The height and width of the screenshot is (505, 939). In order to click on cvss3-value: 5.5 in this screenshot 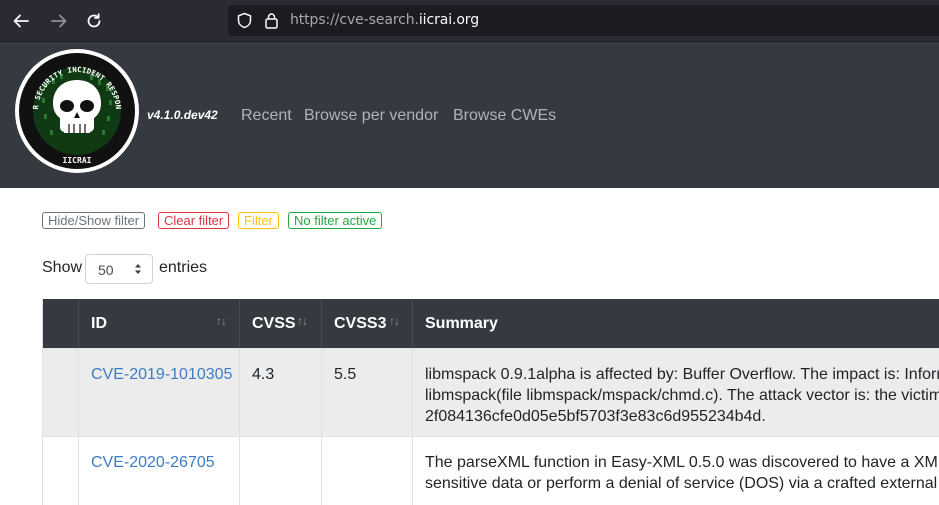, I will do `click(345, 374)`.